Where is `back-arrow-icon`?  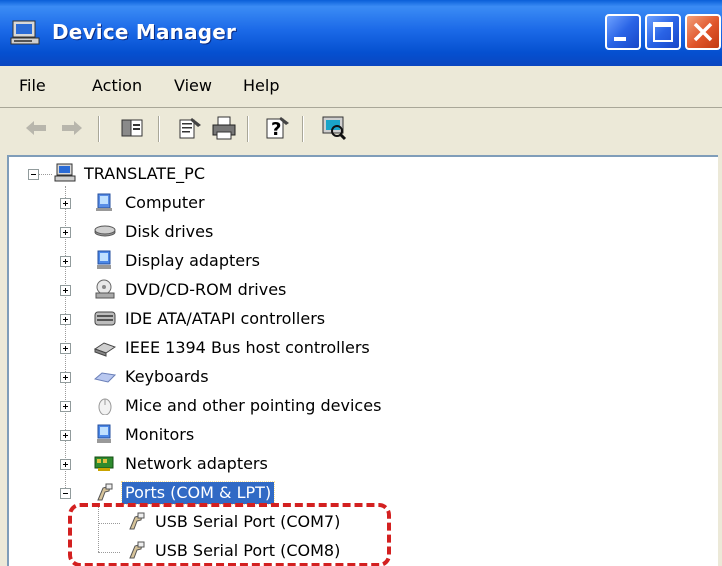 back-arrow-icon is located at coordinates (36, 128).